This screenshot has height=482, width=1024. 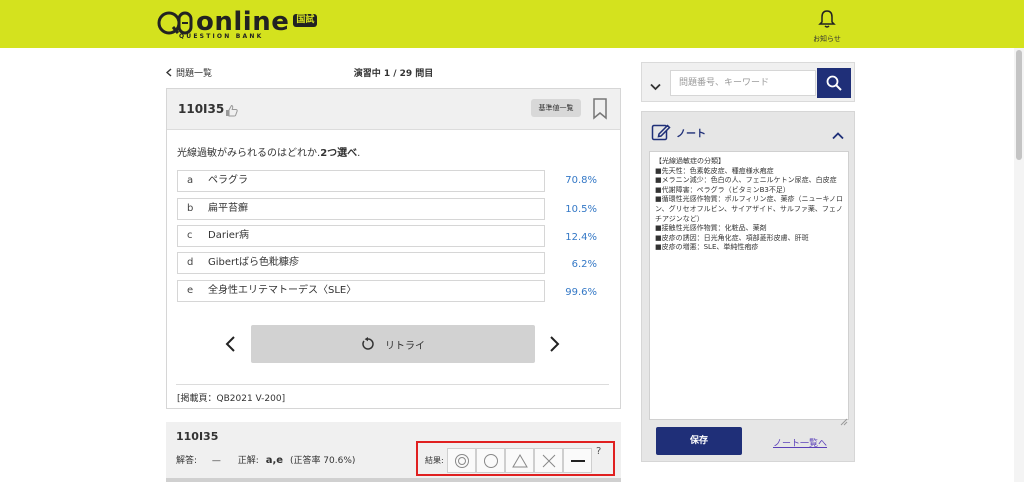 What do you see at coordinates (581, 292) in the screenshot?
I see `choice-e-percentage: 99.6%` at bounding box center [581, 292].